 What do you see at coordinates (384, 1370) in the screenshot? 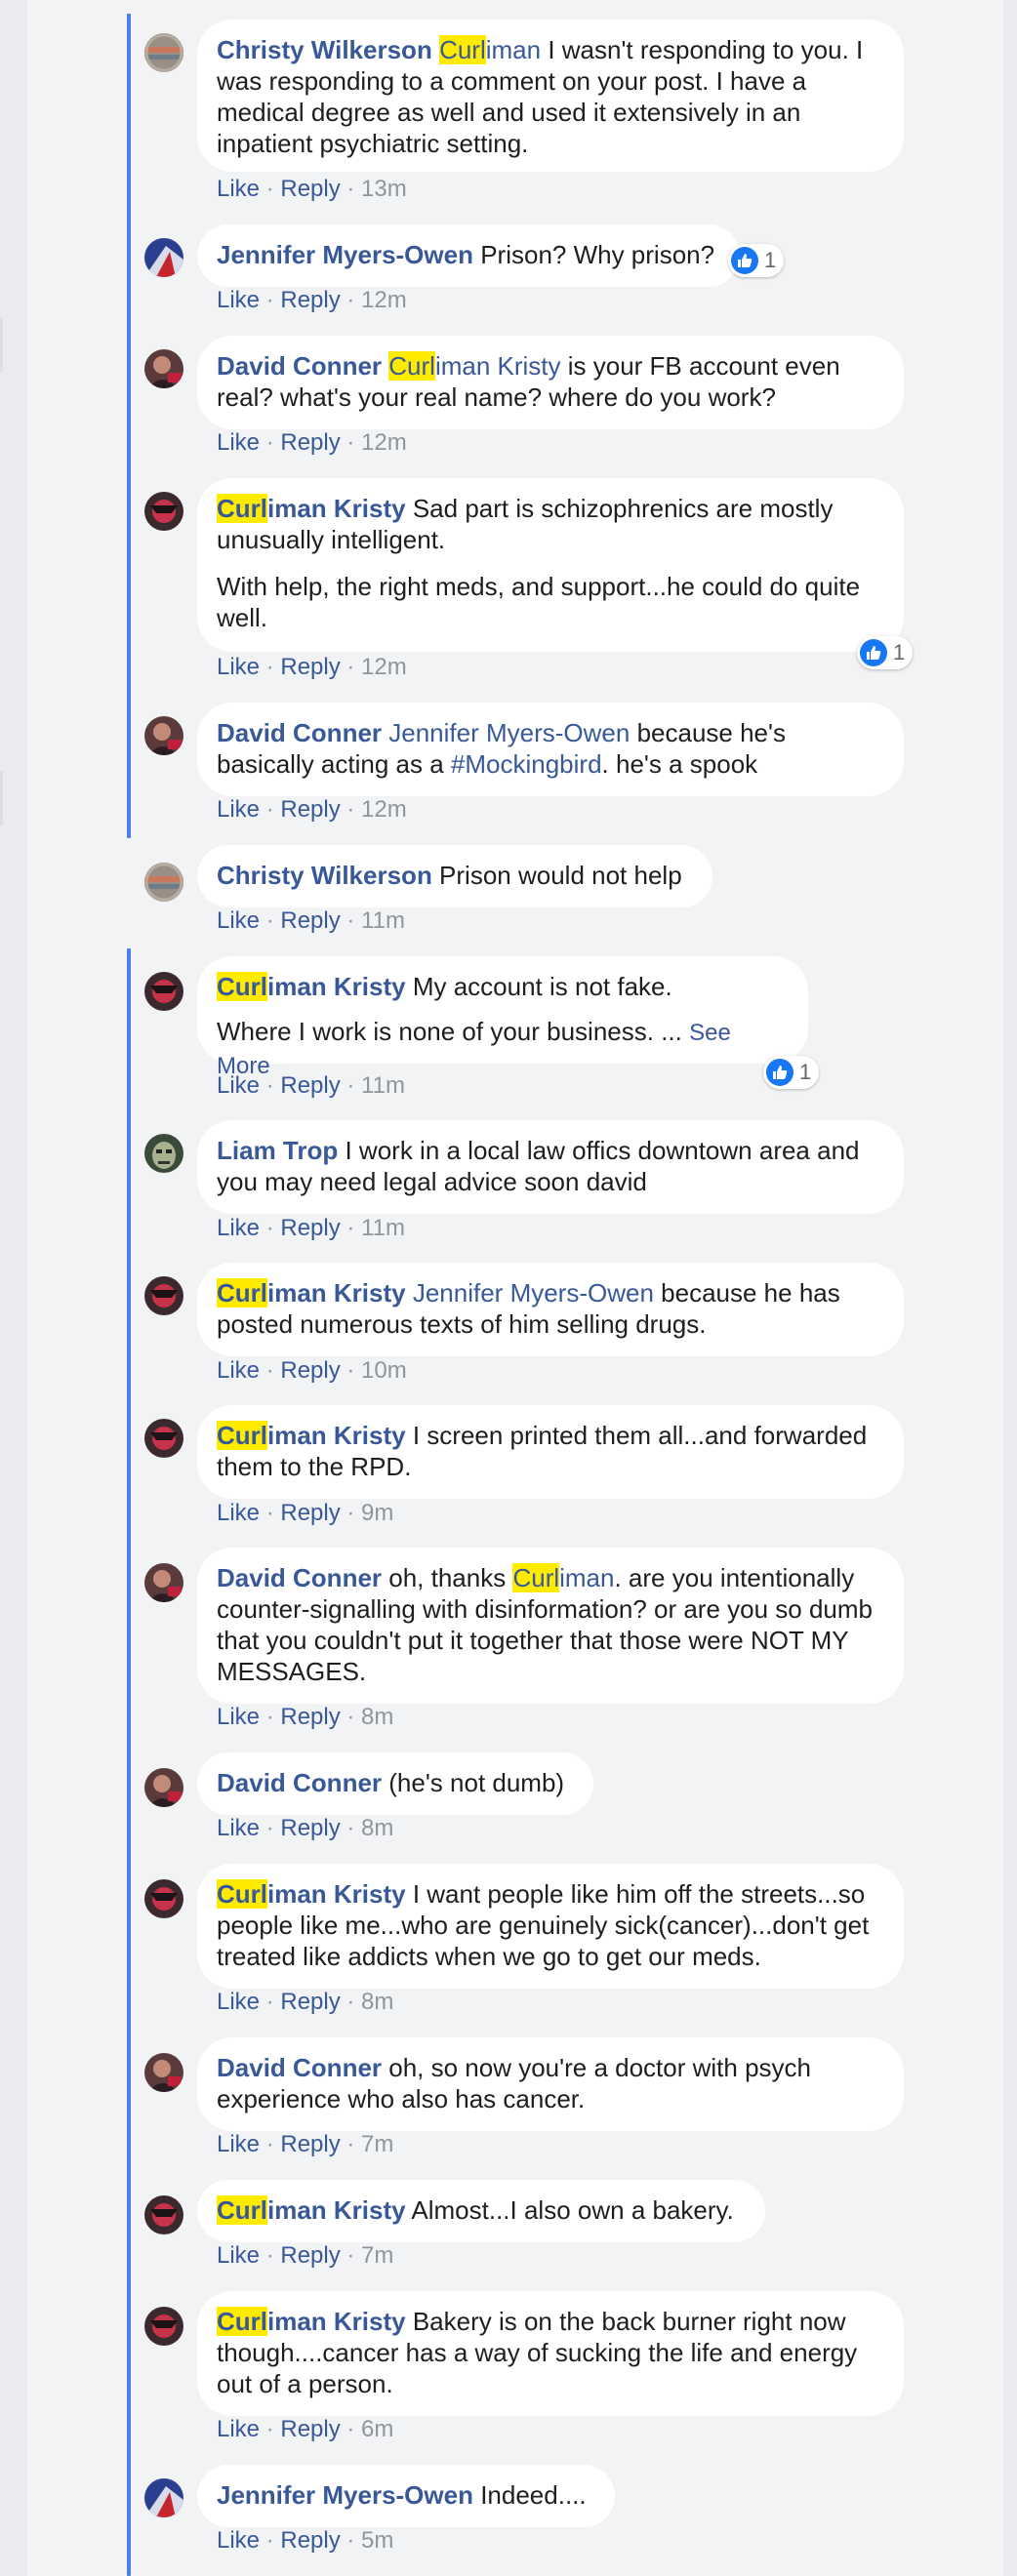
I see `comment-timestamp: 10m` at bounding box center [384, 1370].